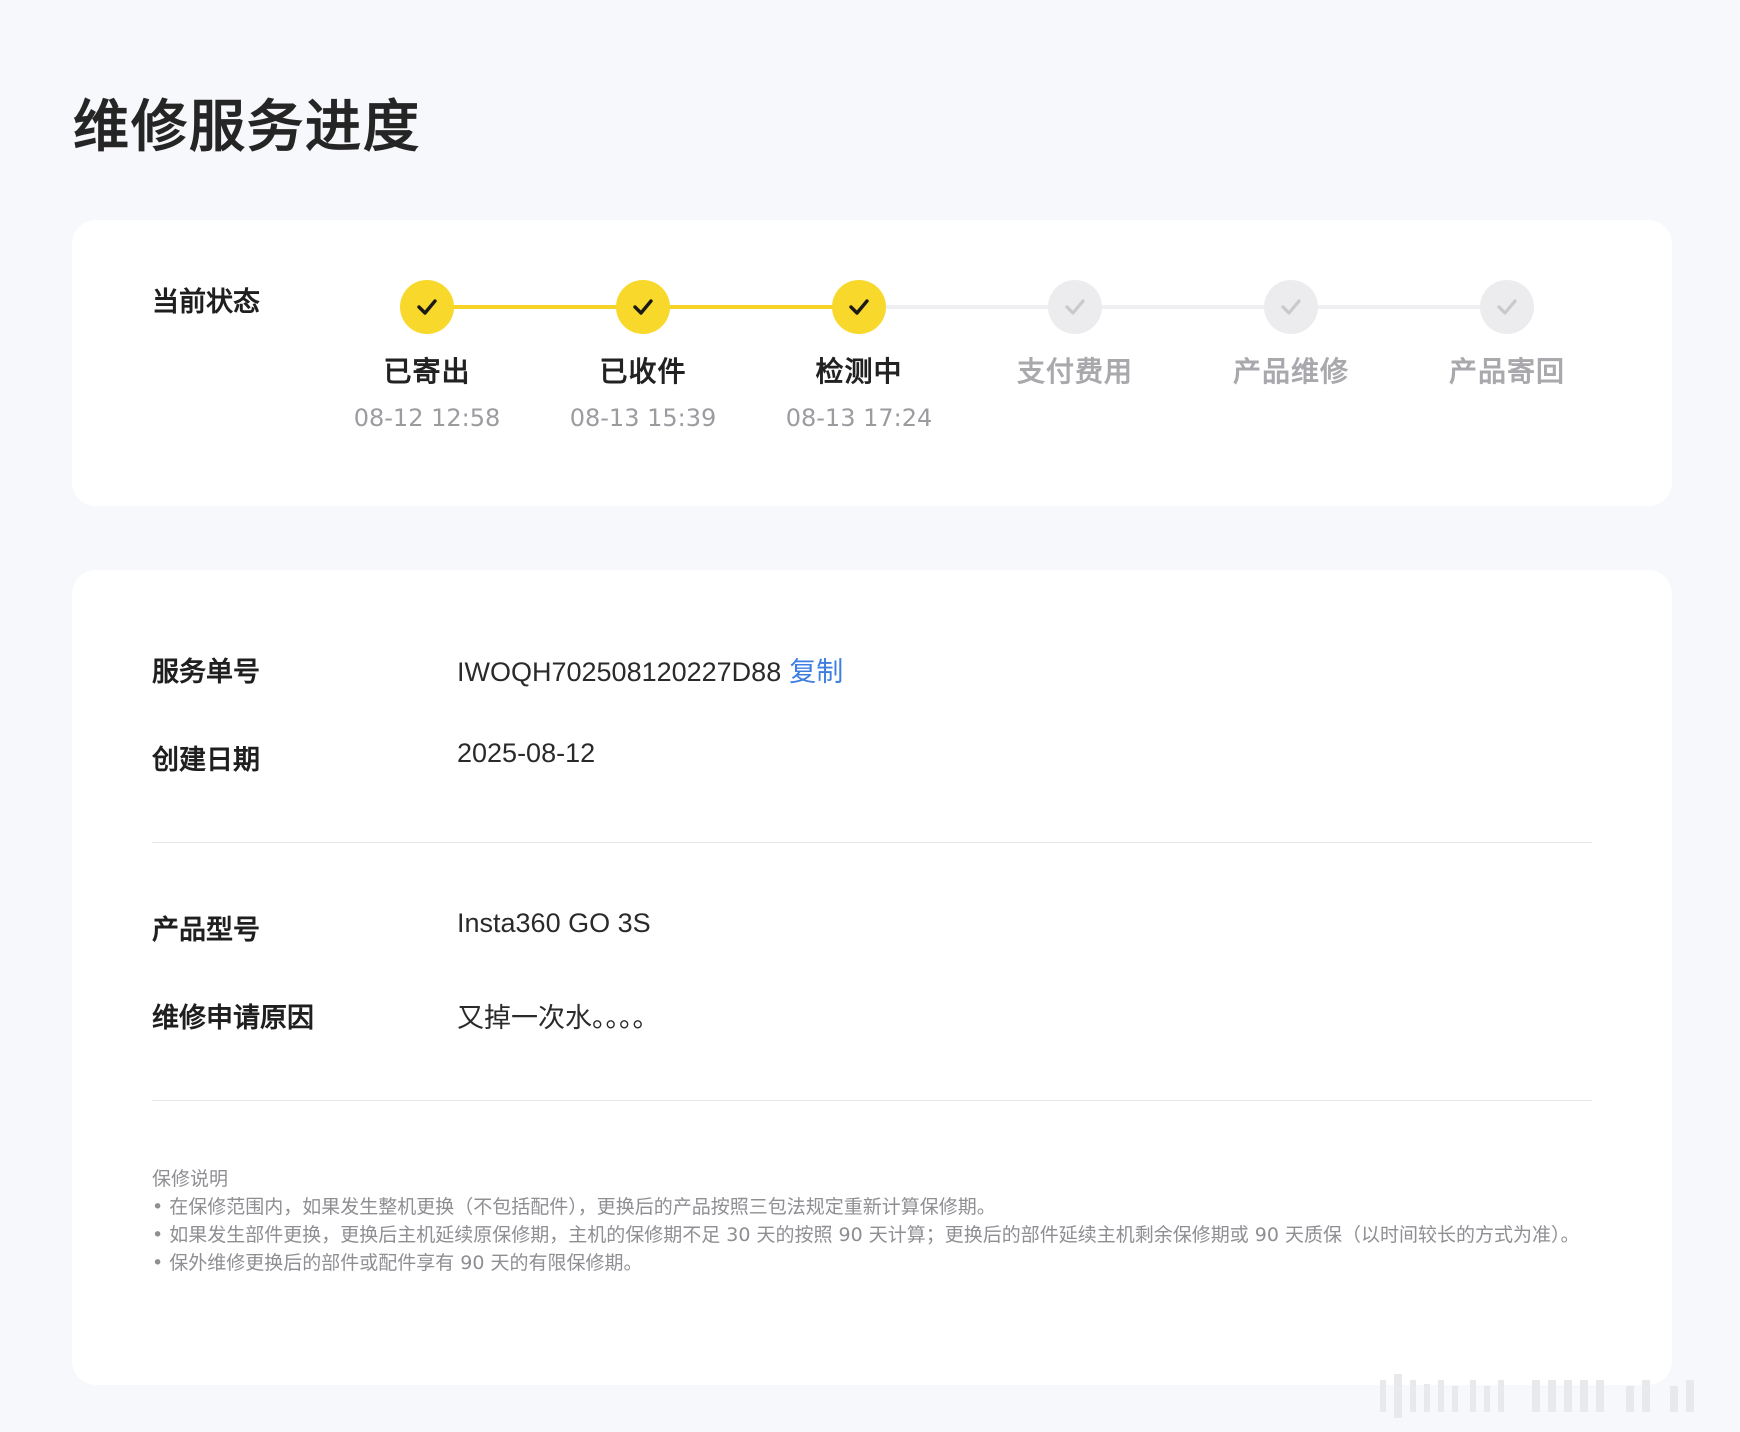  I want to click on step-time: 08-12 12:58, so click(427, 418).